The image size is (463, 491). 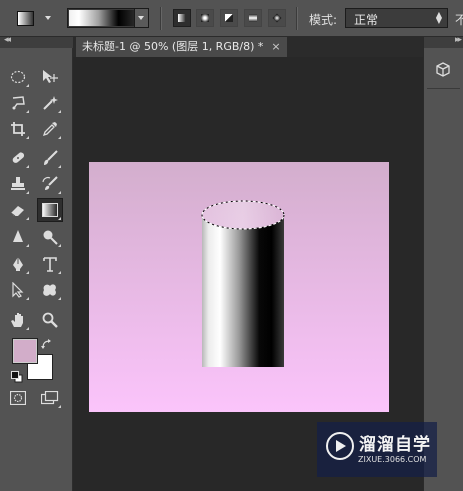 I want to click on clone-stamp-tool, so click(x=18, y=184).